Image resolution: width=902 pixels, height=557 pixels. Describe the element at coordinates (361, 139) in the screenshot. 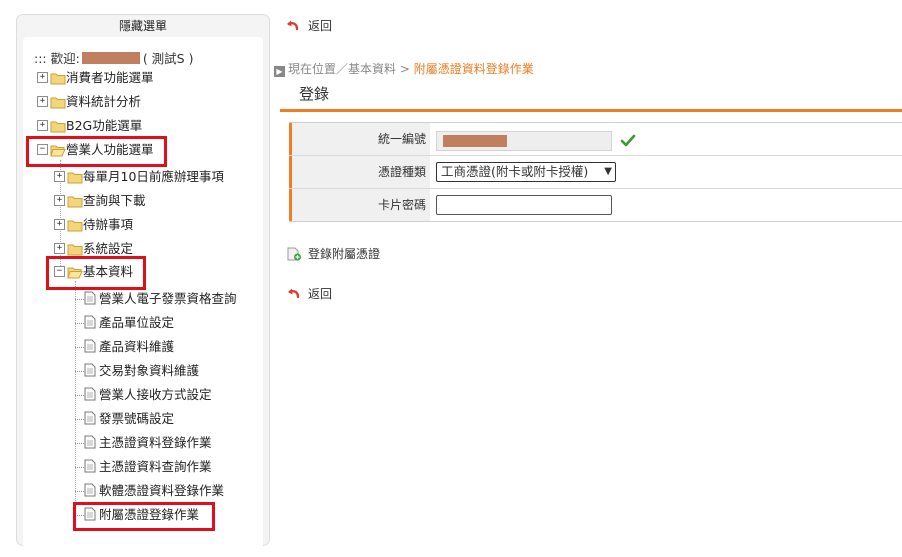

I see `tax-id-label: 統一編號` at that location.